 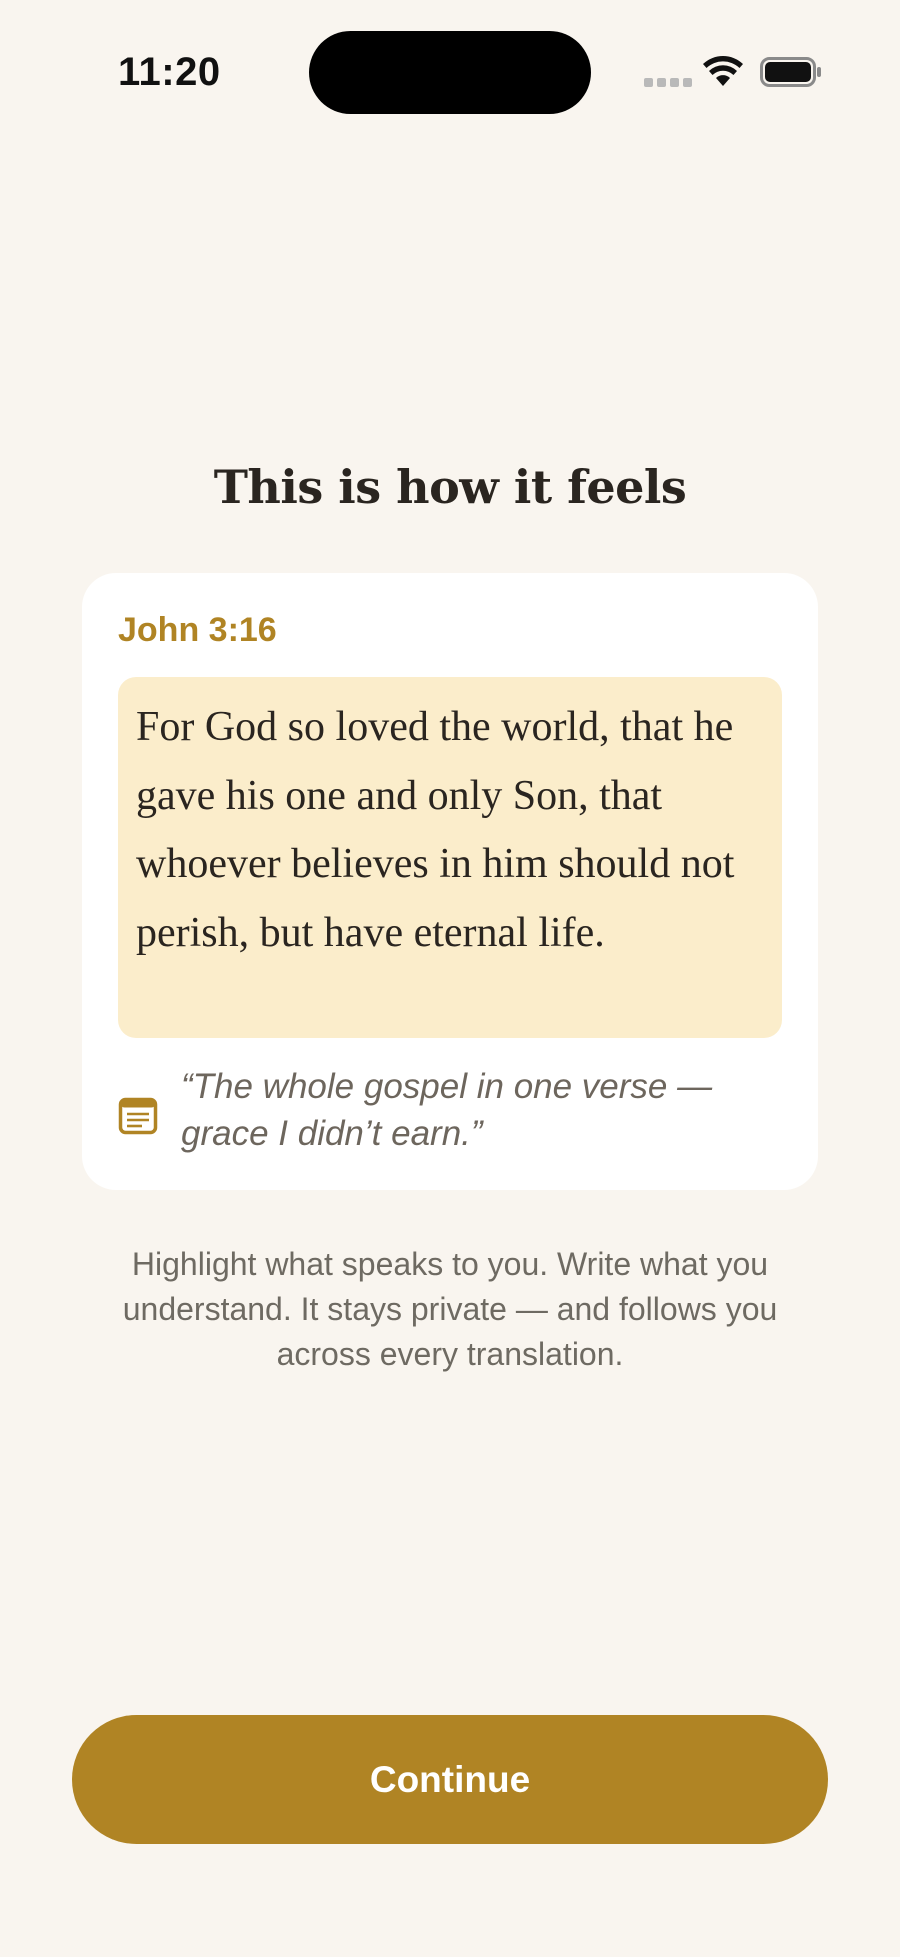 What do you see at coordinates (169, 72) in the screenshot?
I see `status-time: 11:20` at bounding box center [169, 72].